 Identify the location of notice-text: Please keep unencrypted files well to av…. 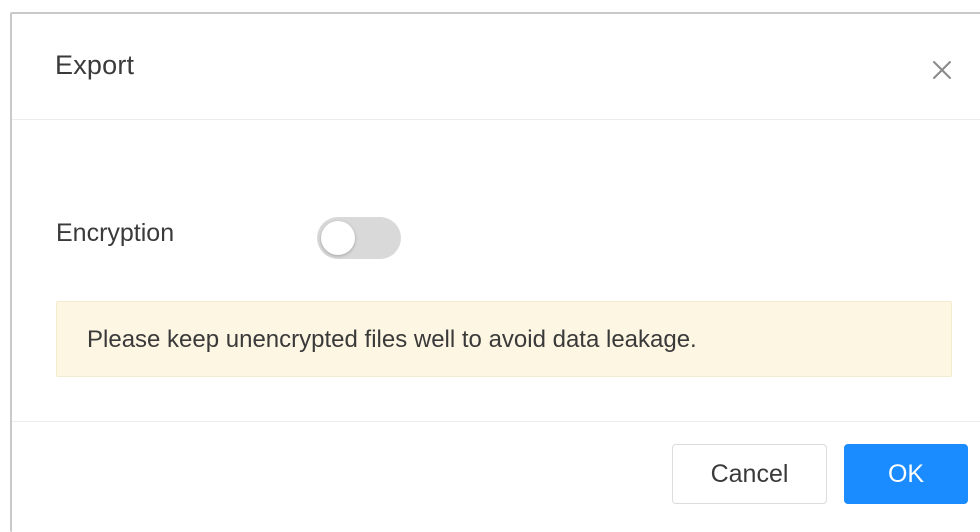
(392, 339).